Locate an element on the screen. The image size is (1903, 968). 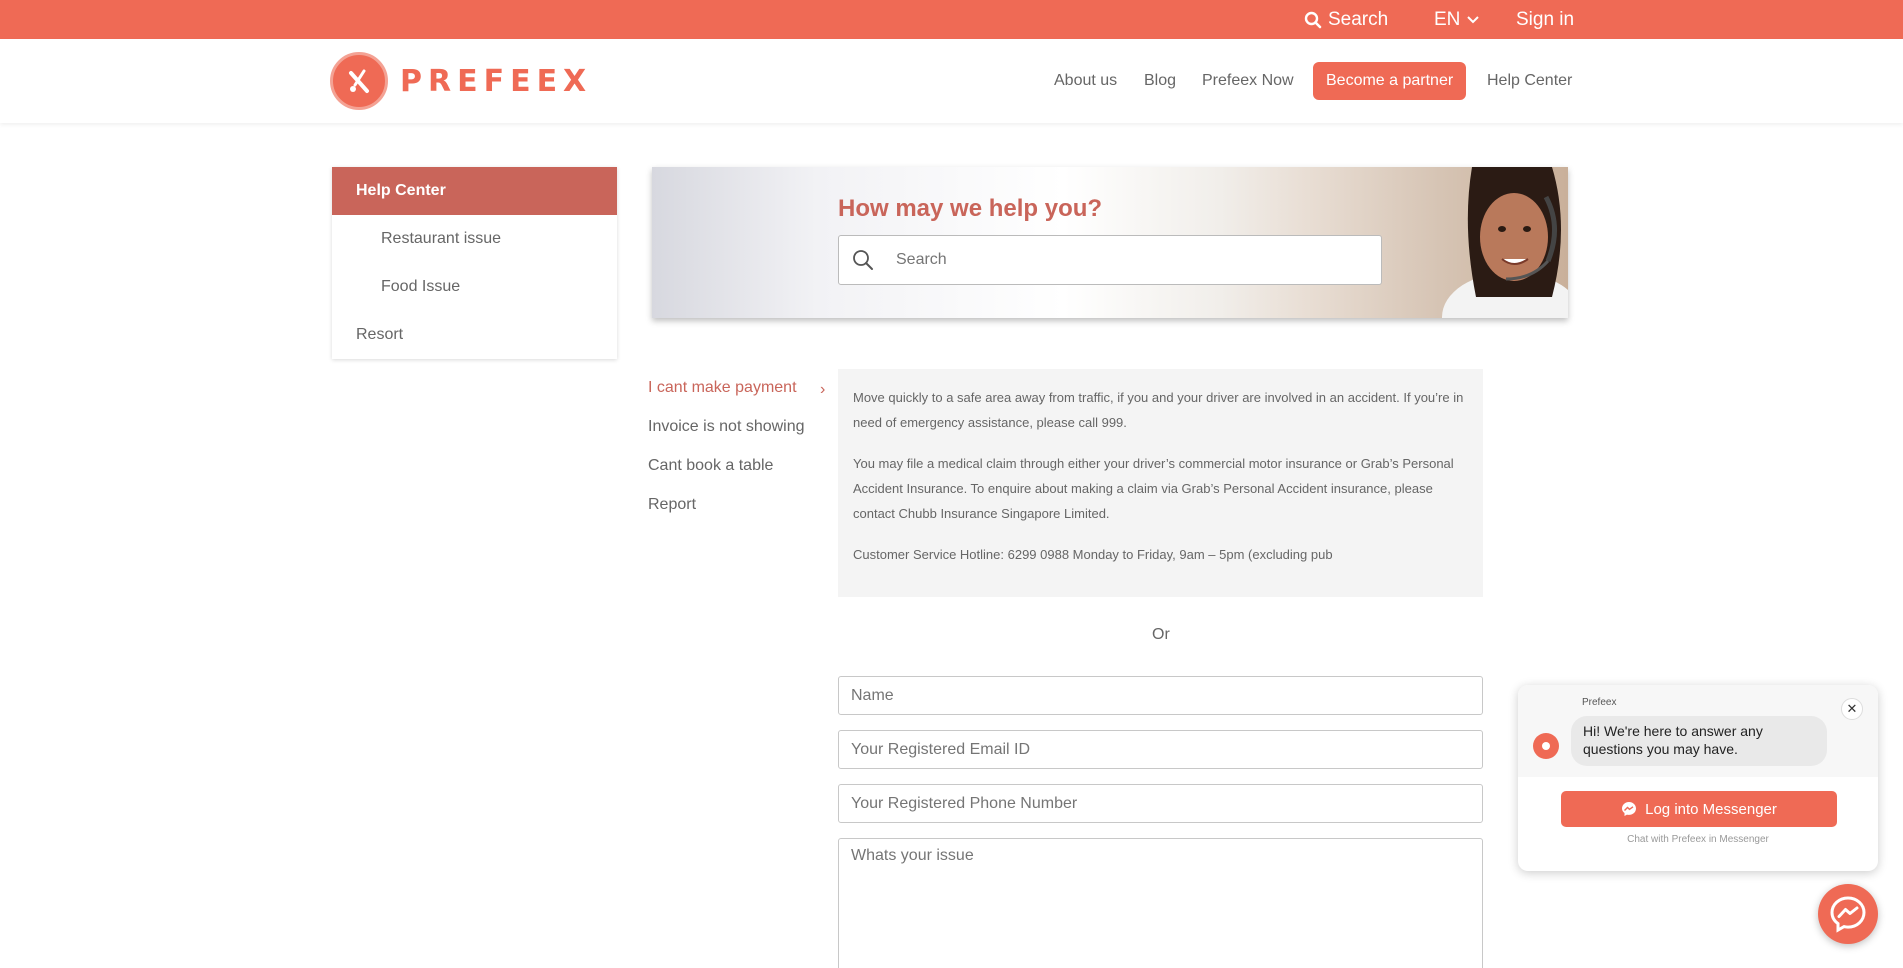
nav-become-partner: Become a partner is located at coordinates (1390, 81).